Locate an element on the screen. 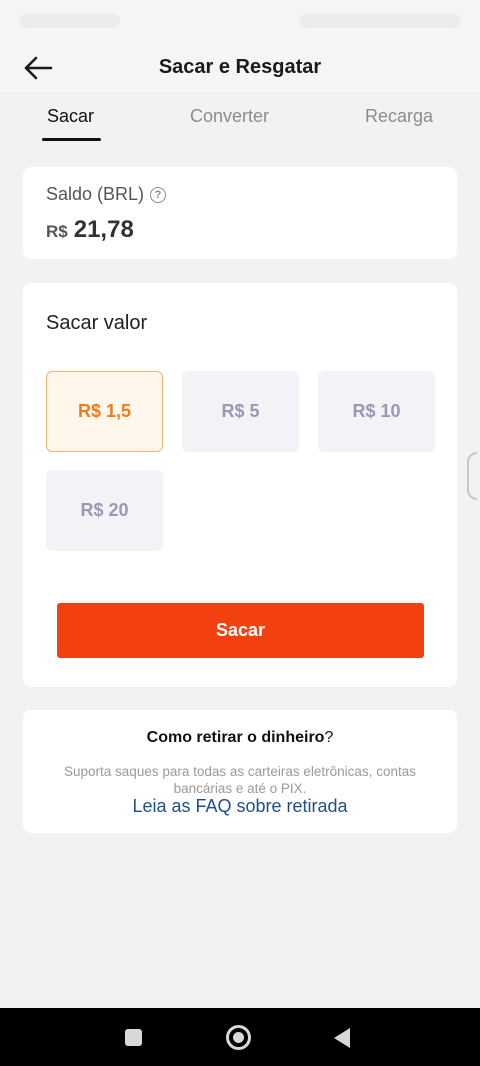 The height and width of the screenshot is (1066, 480). balance-label-row: Saldo (BRL) ? is located at coordinates (106, 194).